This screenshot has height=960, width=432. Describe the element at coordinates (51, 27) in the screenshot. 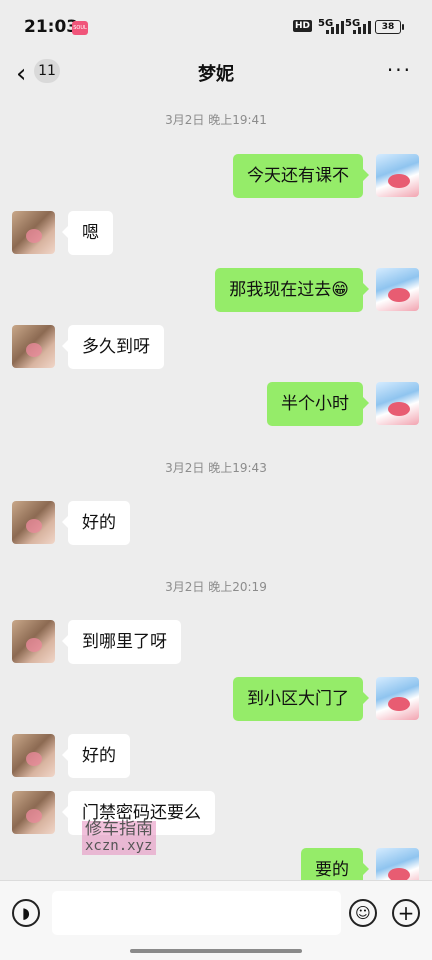

I see `status-time: 21:03` at that location.